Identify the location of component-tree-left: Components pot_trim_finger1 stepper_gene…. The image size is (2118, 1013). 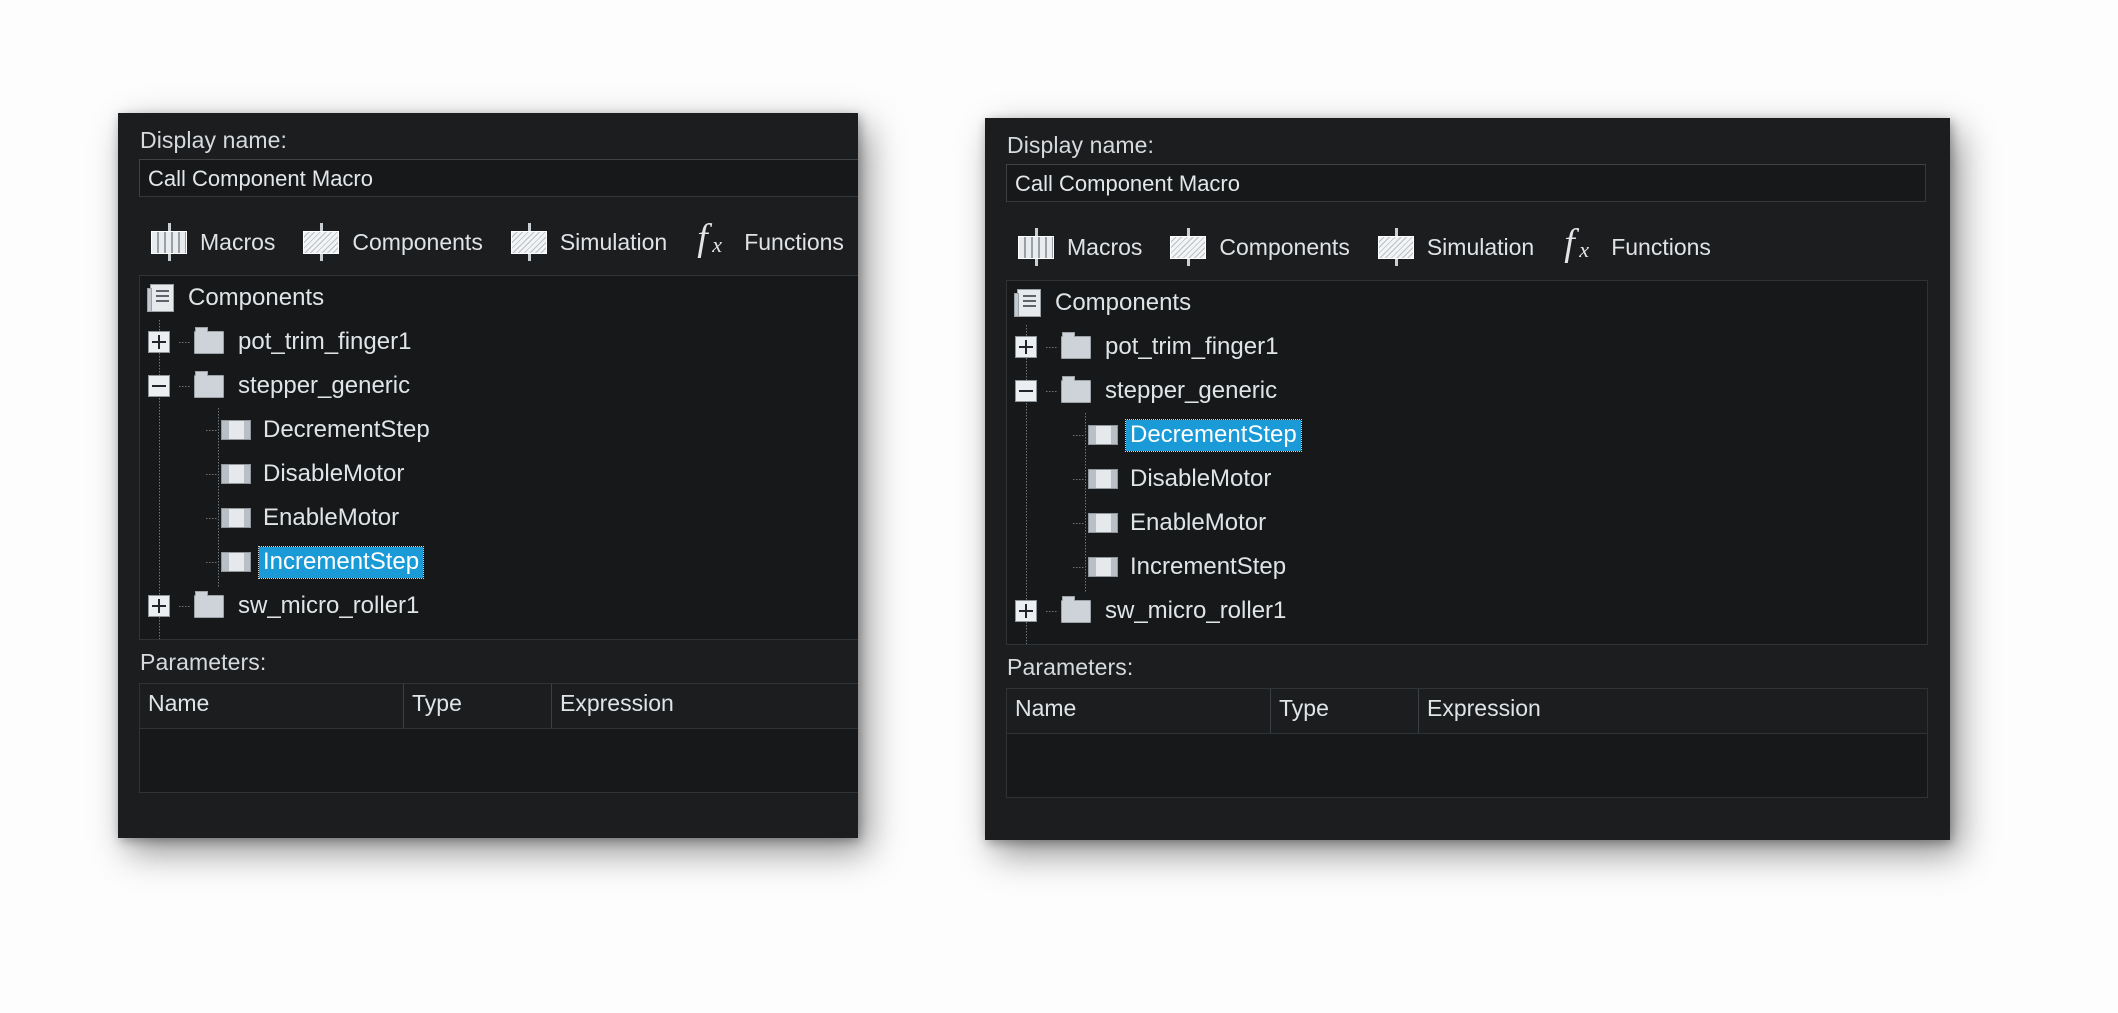
(498, 457).